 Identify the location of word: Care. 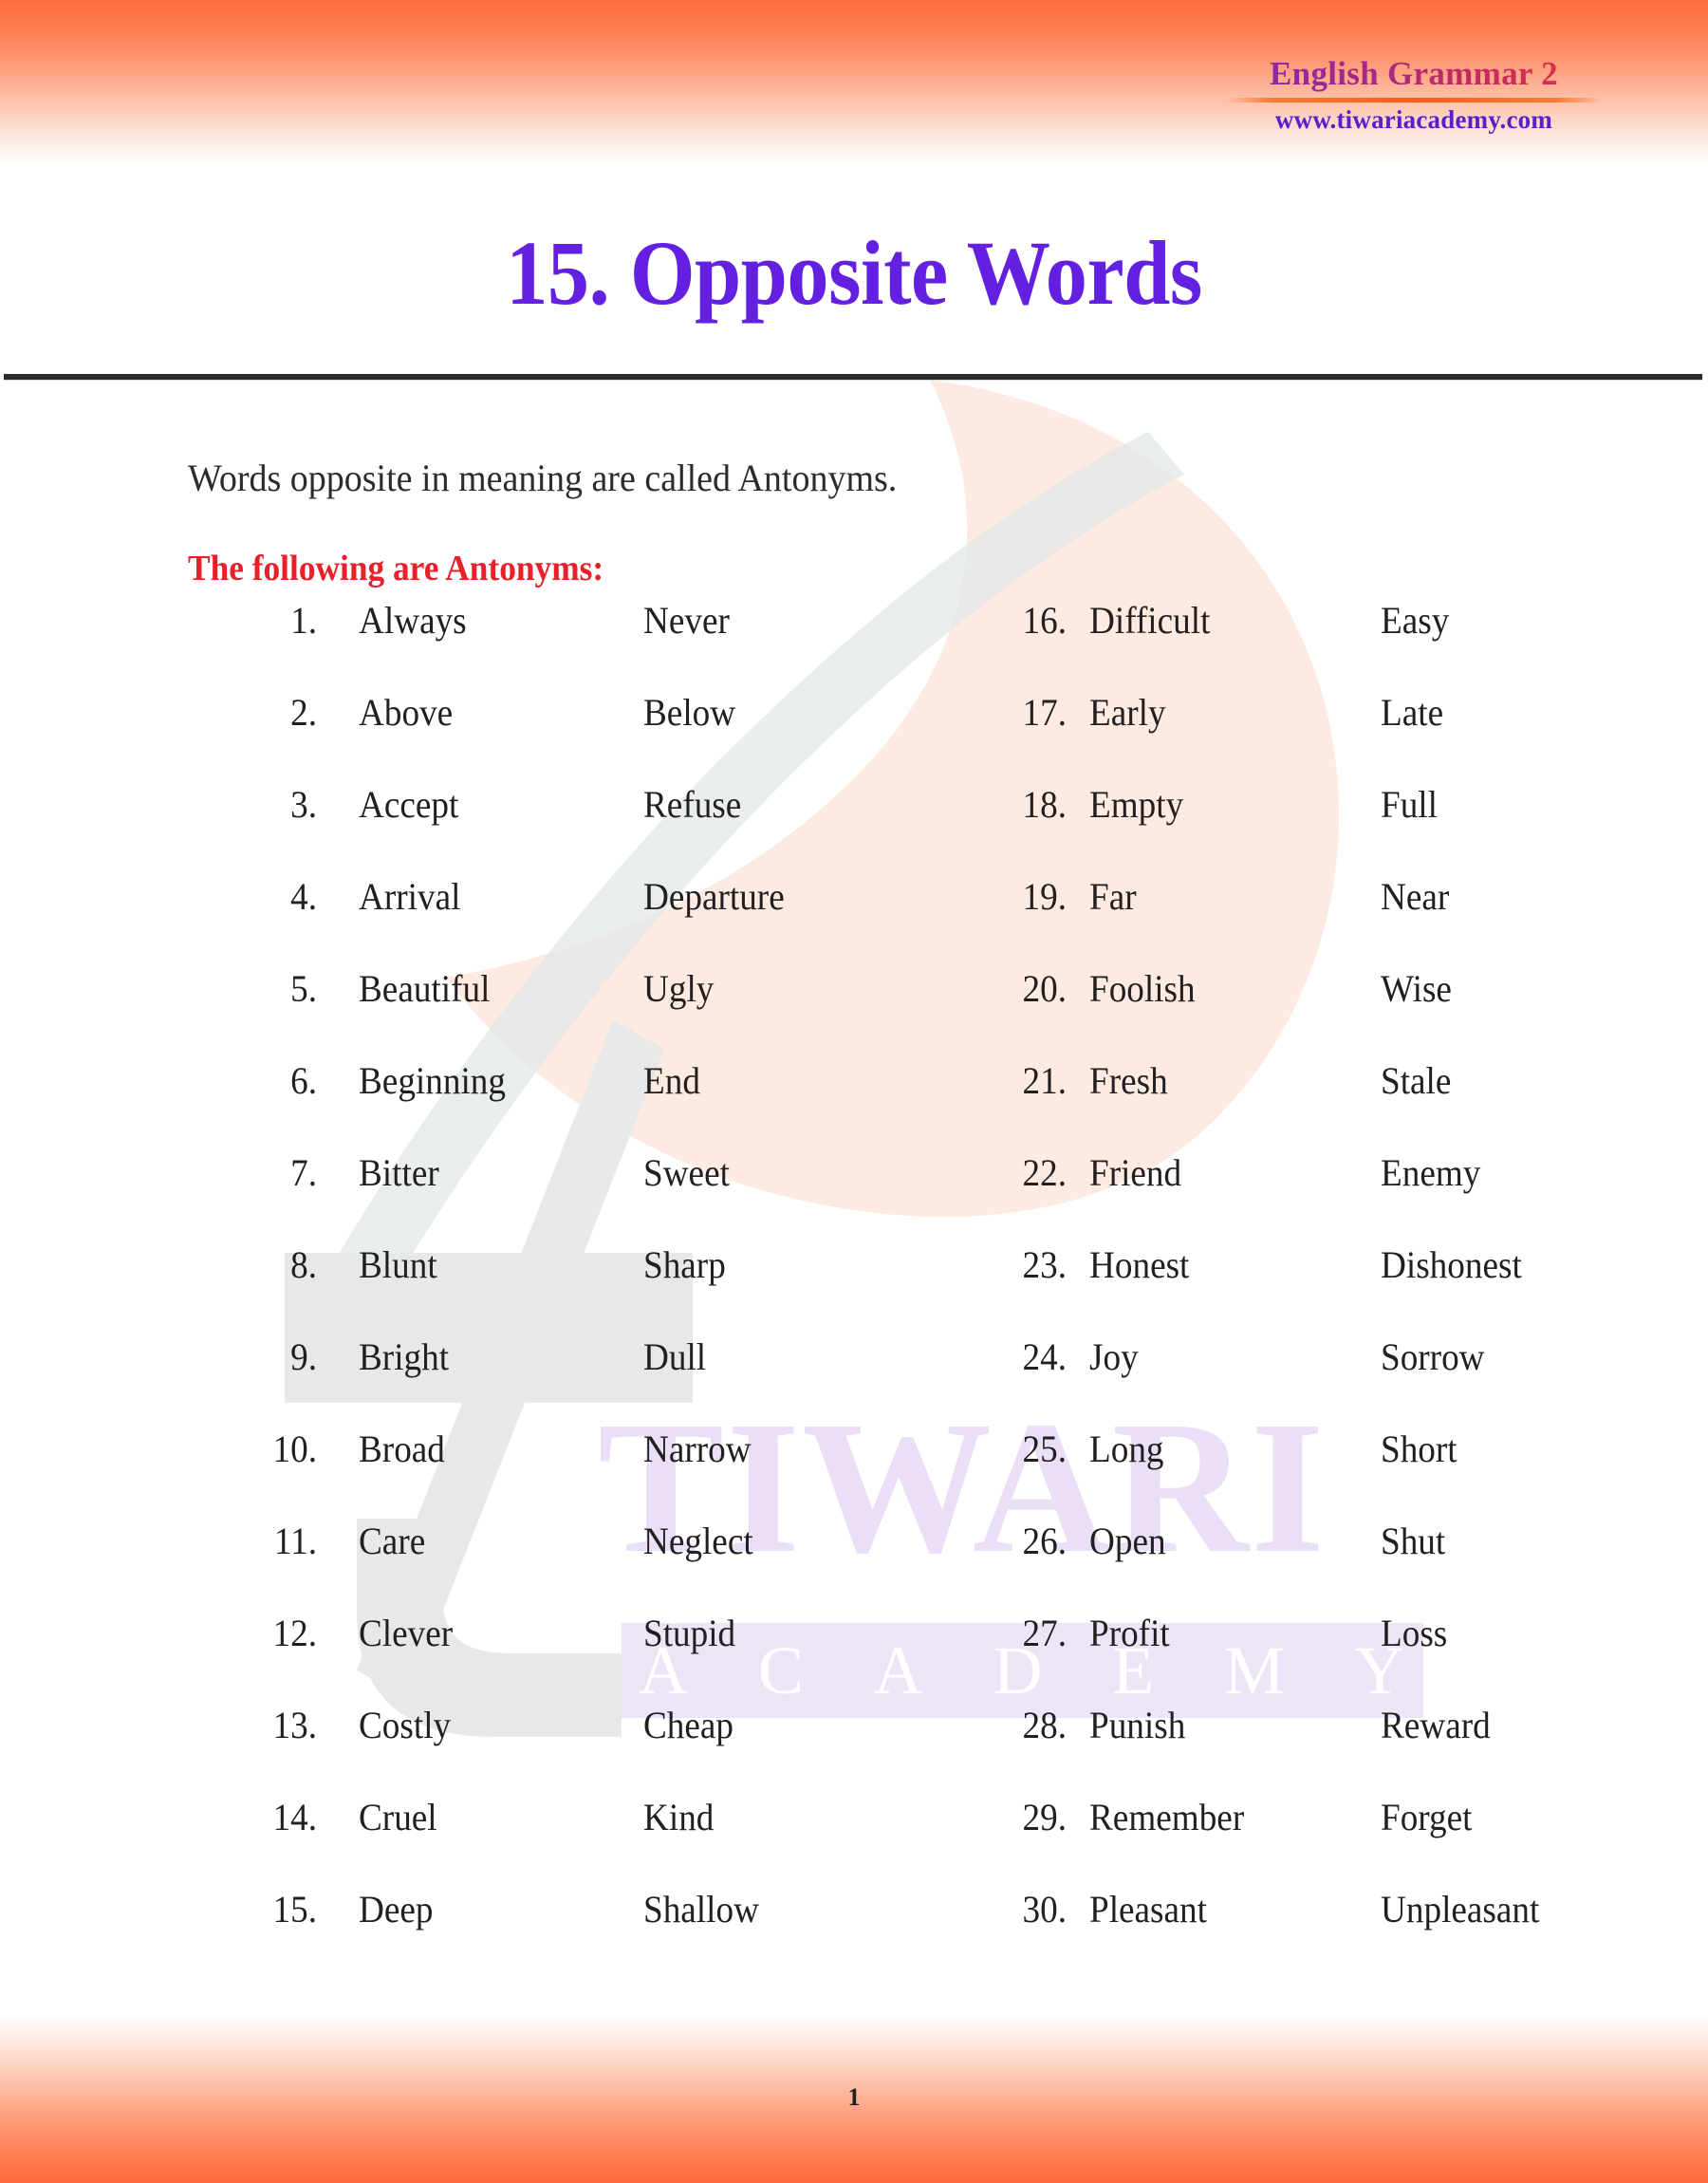
(392, 1541).